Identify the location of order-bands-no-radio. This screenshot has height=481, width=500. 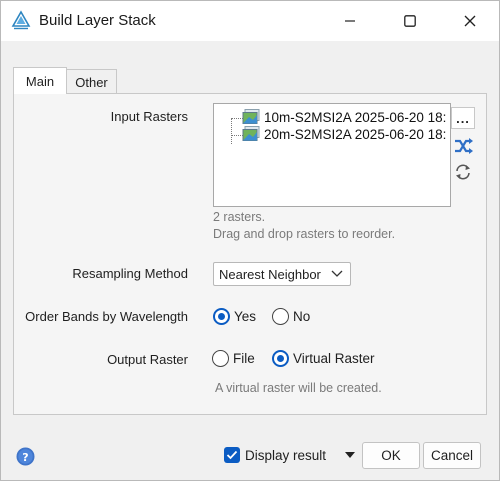
(280, 316).